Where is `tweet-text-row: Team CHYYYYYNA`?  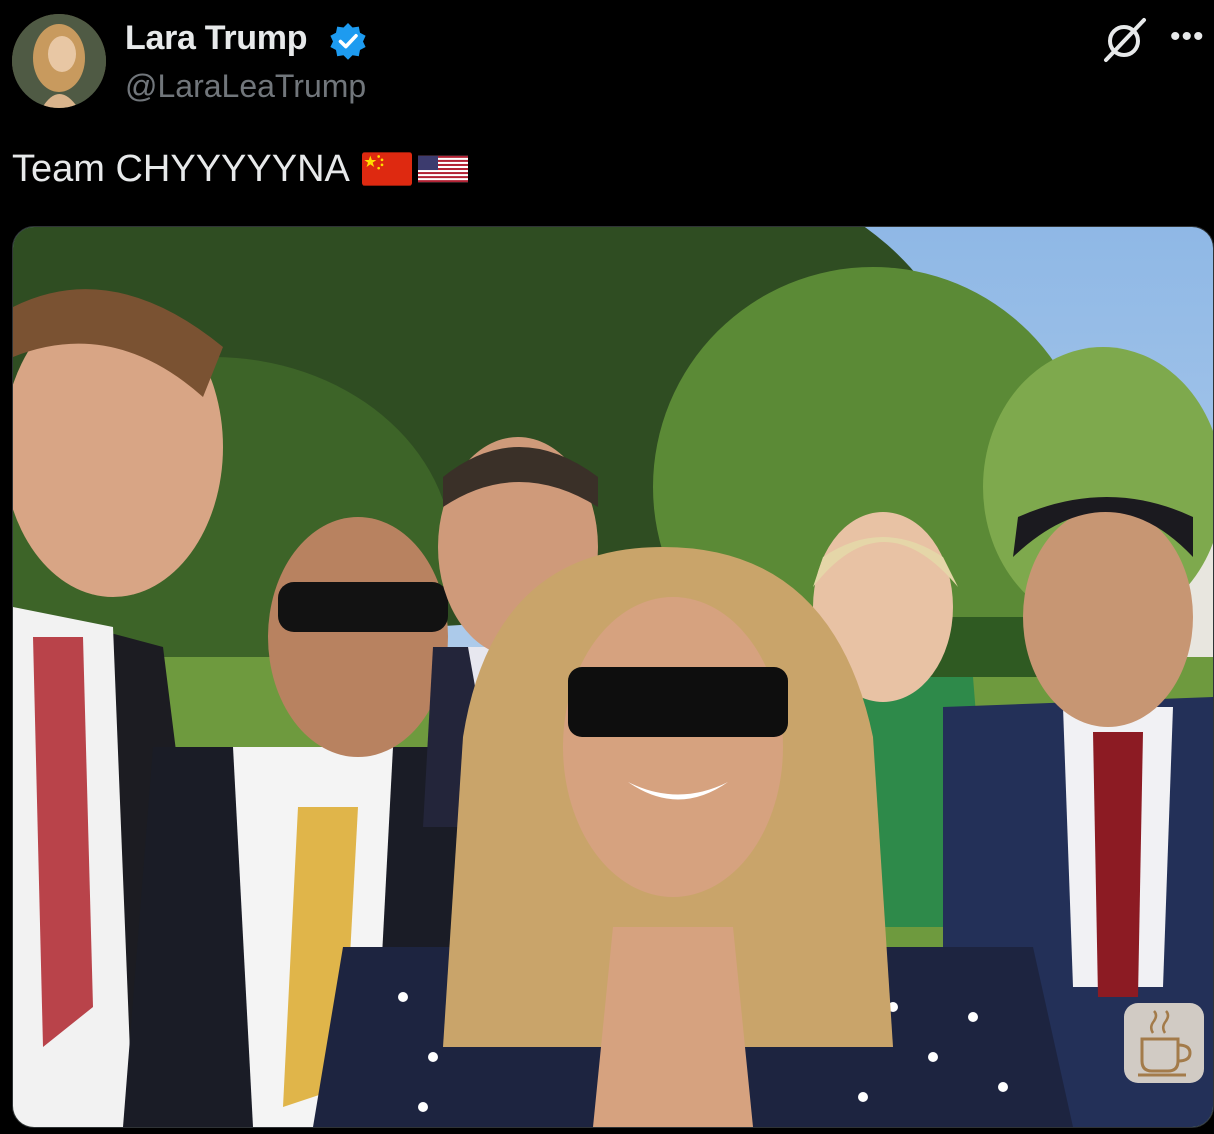 tweet-text-row: Team CHYYYYYNA is located at coordinates (240, 169).